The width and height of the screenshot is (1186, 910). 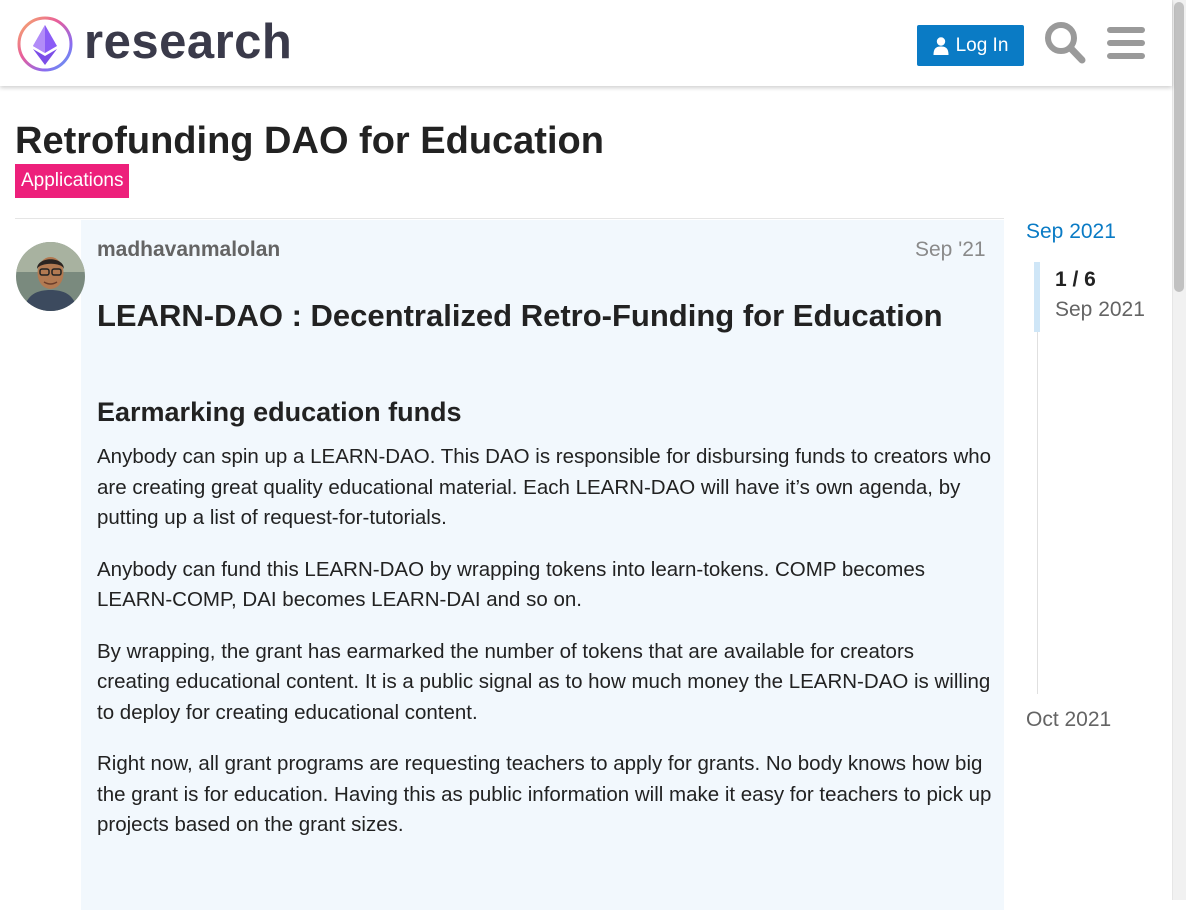 I want to click on post-subheading: Earmarking education funds, so click(x=279, y=412).